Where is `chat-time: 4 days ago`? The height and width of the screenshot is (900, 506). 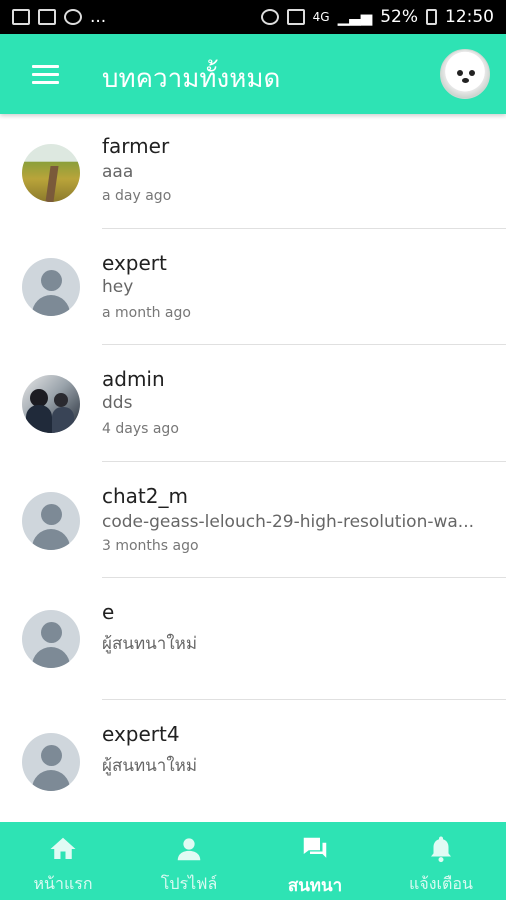
chat-time: 4 days ago is located at coordinates (140, 429).